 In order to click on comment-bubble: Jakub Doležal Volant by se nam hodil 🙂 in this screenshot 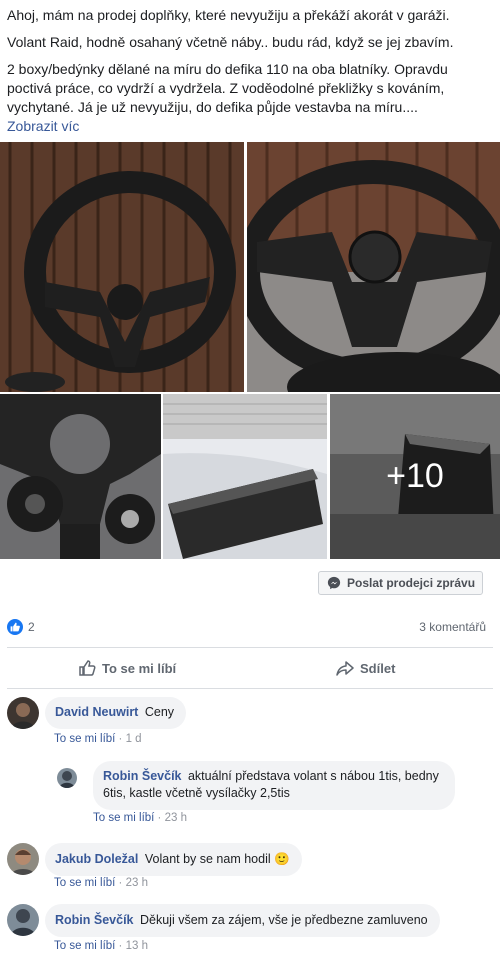, I will do `click(173, 859)`.